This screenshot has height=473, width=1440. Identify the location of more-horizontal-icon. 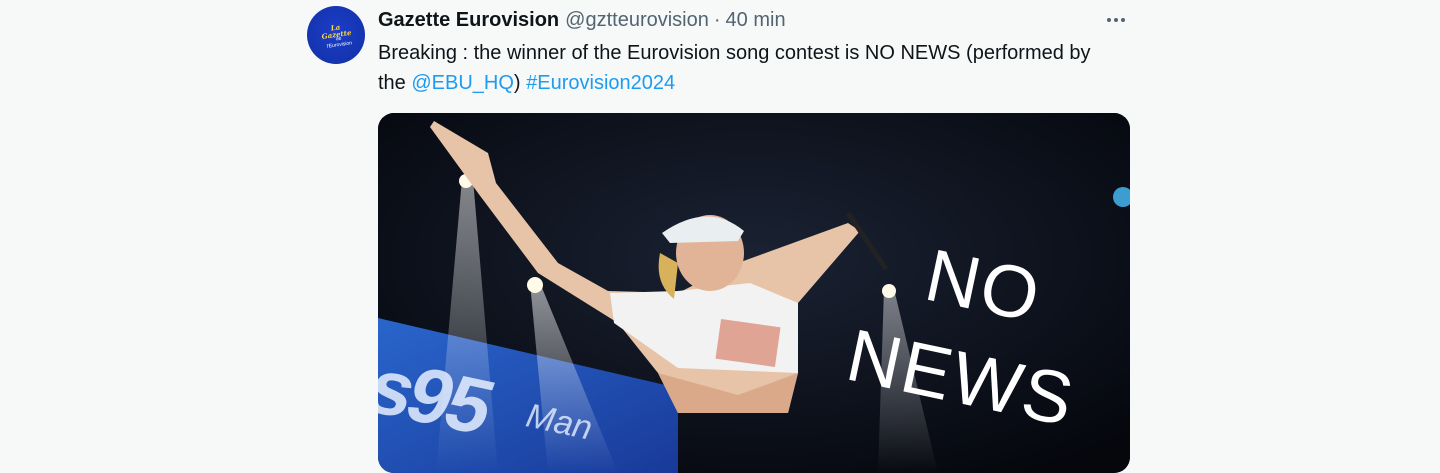
(1116, 20).